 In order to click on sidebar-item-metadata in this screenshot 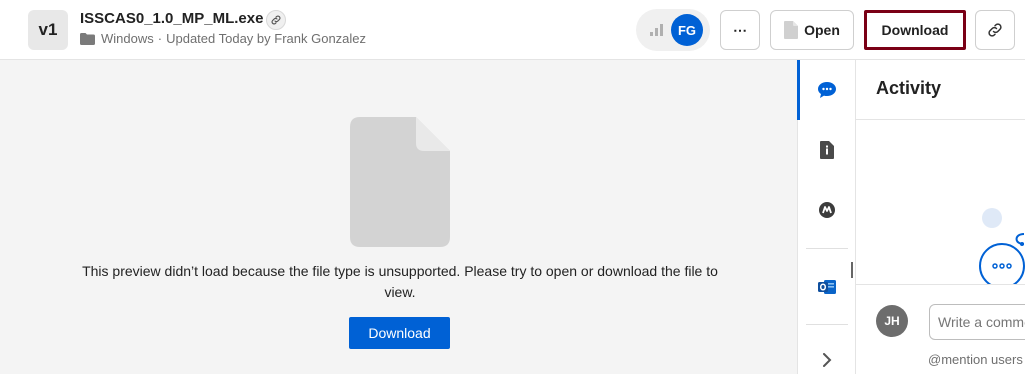, I will do `click(827, 210)`.